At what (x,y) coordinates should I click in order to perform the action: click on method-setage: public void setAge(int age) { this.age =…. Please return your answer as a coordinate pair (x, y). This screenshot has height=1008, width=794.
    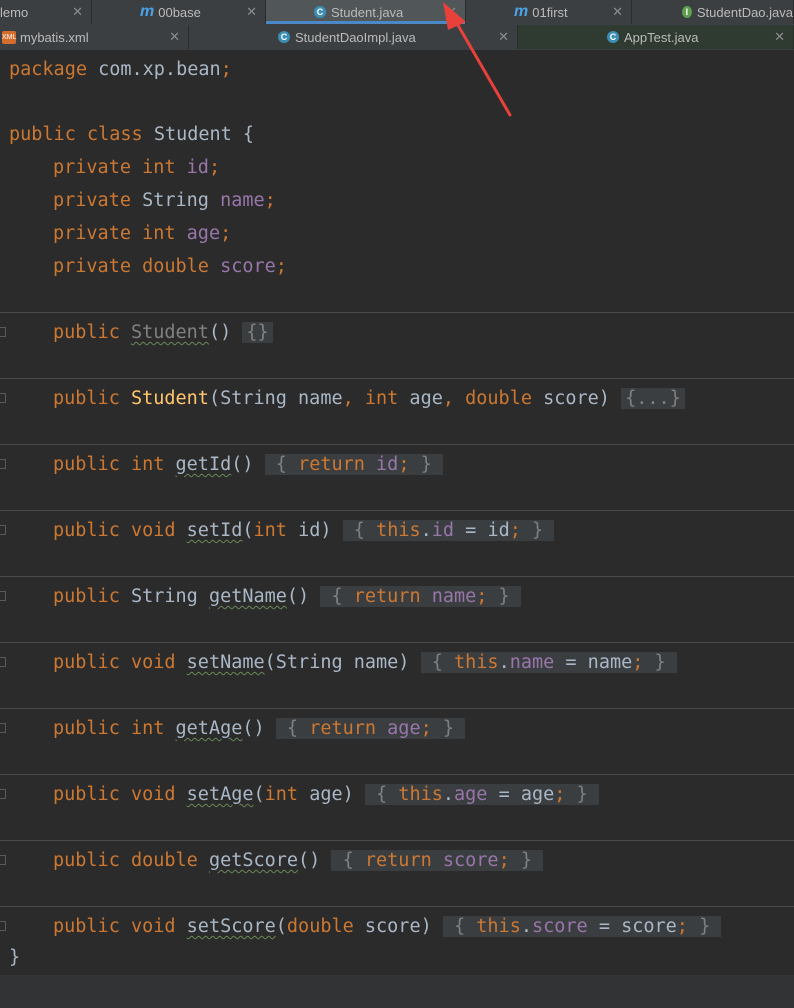
    Looking at the image, I should click on (326, 794).